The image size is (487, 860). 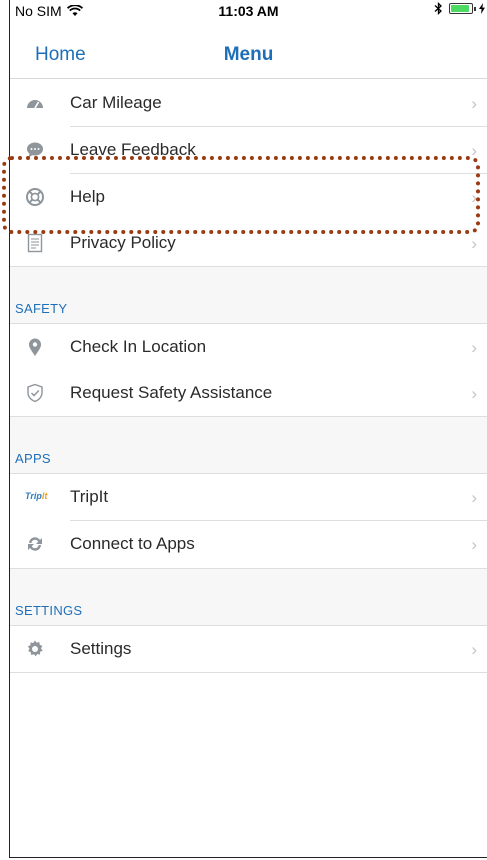 I want to click on menu-item-privacy-policy: Privacy Policy ›, so click(x=248, y=243).